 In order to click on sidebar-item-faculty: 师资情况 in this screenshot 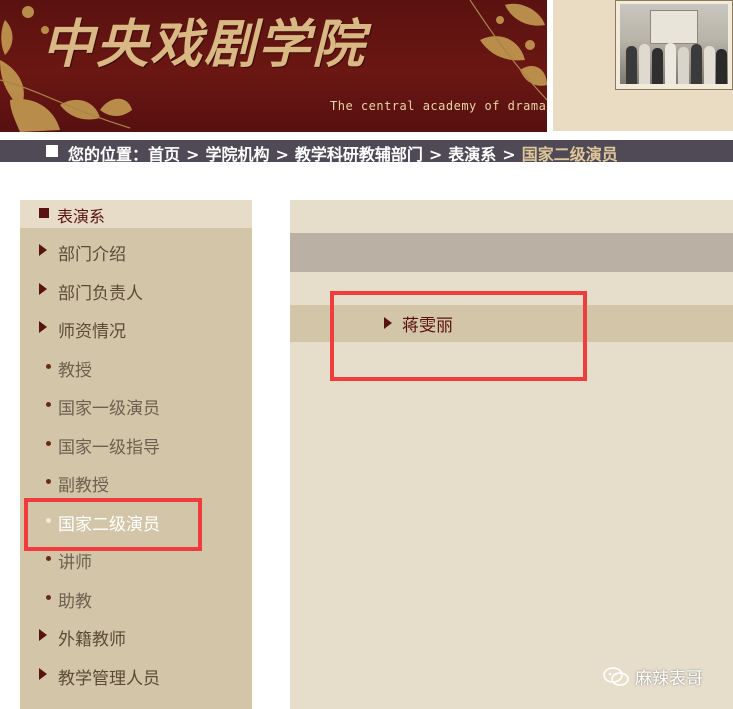, I will do `click(136, 329)`.